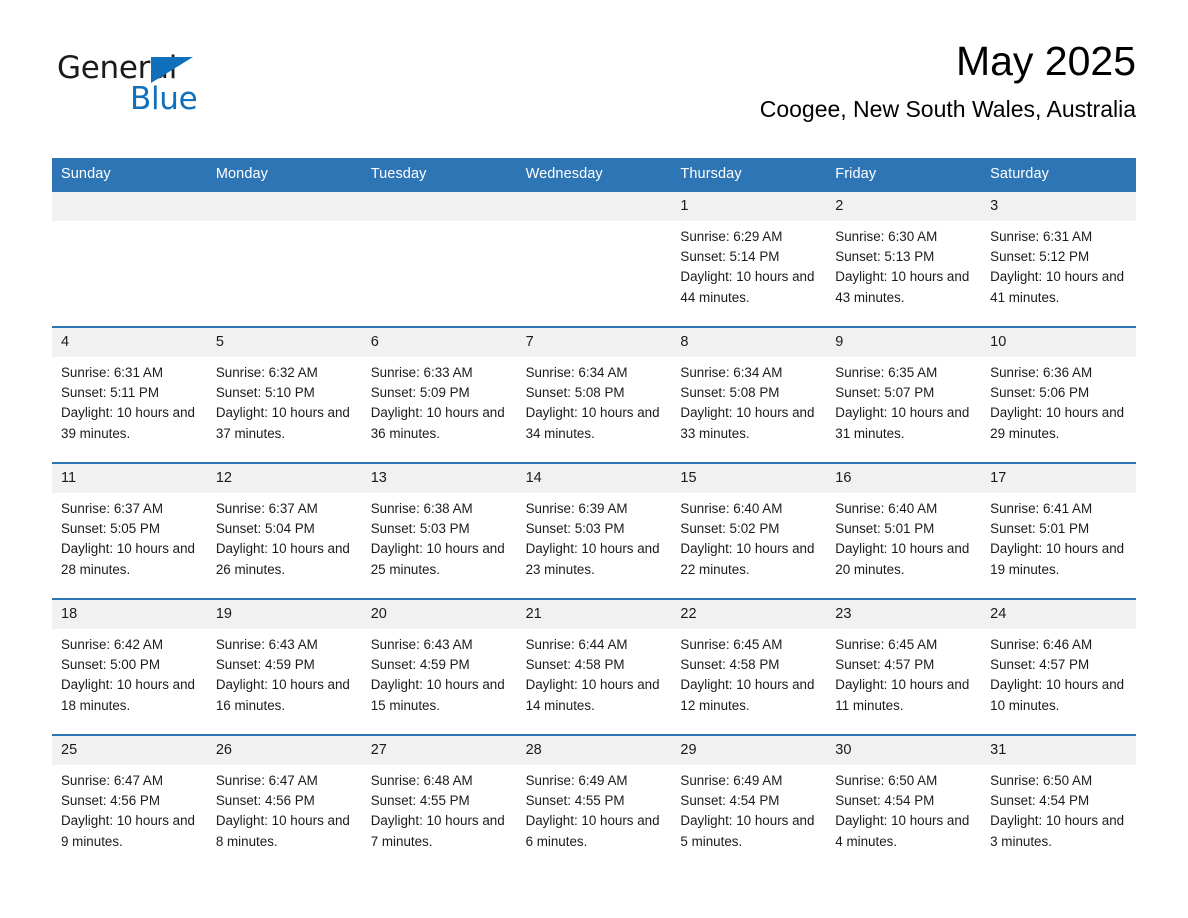 This screenshot has width=1188, height=918. What do you see at coordinates (112, 644) in the screenshot?
I see `sunrise-text: Sunrise: 6:42 AM` at bounding box center [112, 644].